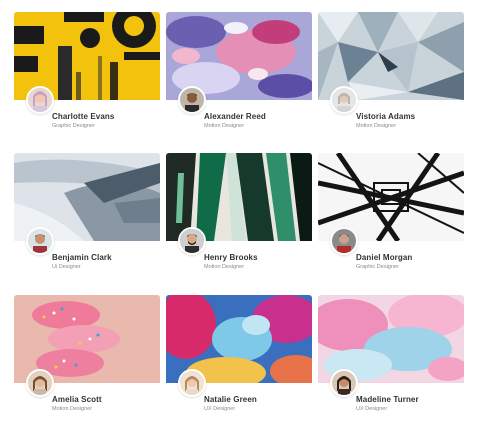 The width and height of the screenshot is (480, 438). I want to click on designer-card: Charlotte Evans Graphic Designer, so click(87, 77).